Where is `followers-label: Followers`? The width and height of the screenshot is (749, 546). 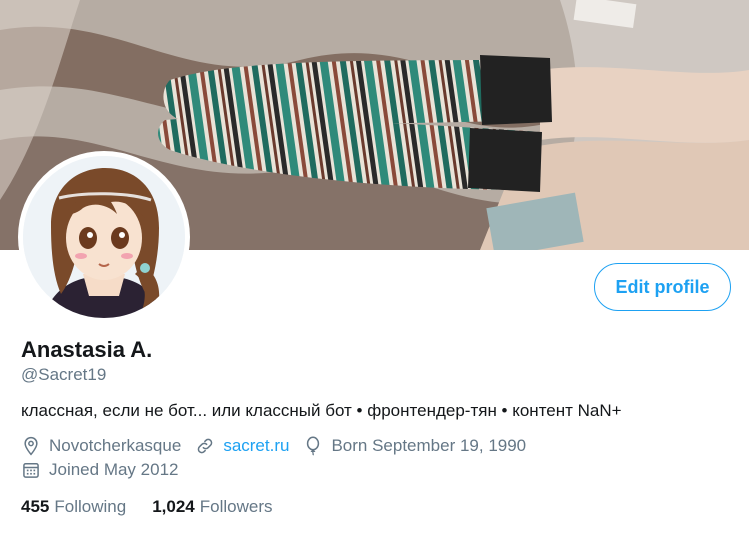 followers-label: Followers is located at coordinates (236, 506).